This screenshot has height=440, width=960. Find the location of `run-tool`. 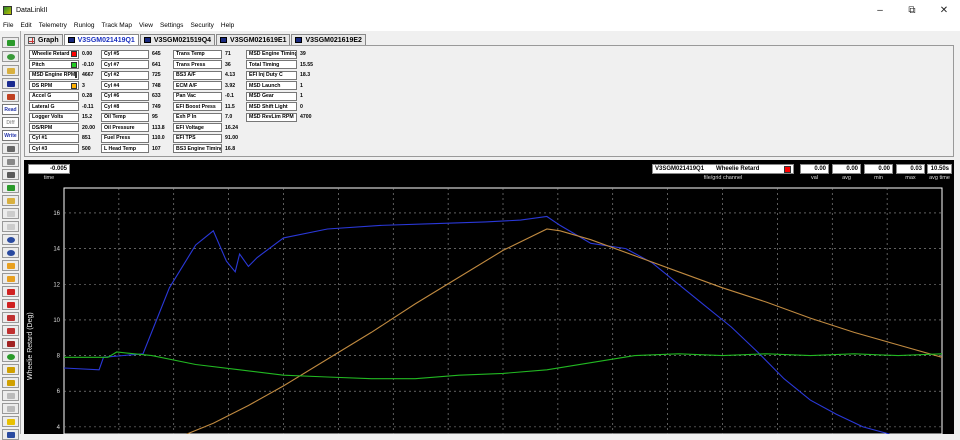

run-tool is located at coordinates (10, 187).